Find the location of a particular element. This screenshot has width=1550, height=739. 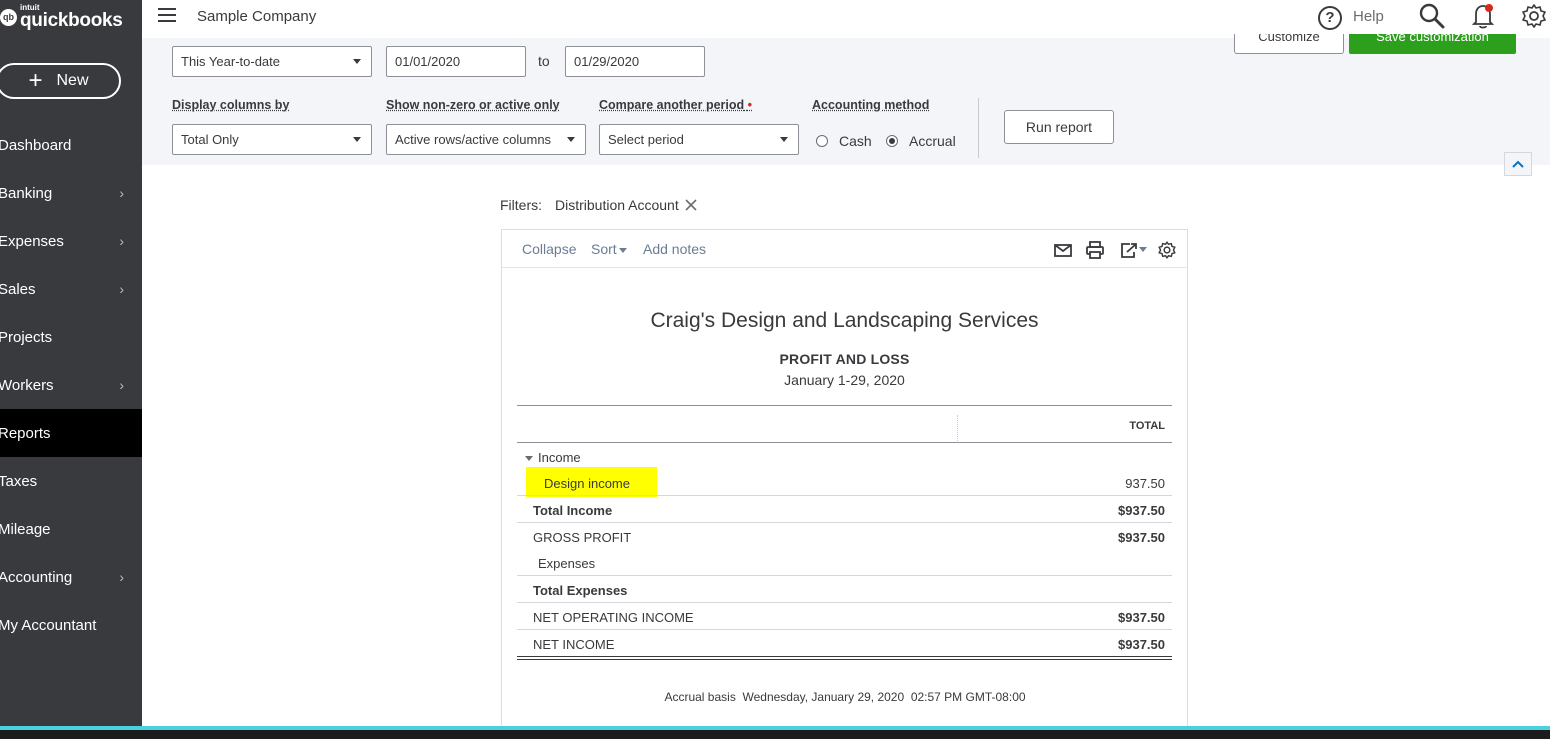

column-separator is located at coordinates (957, 428).